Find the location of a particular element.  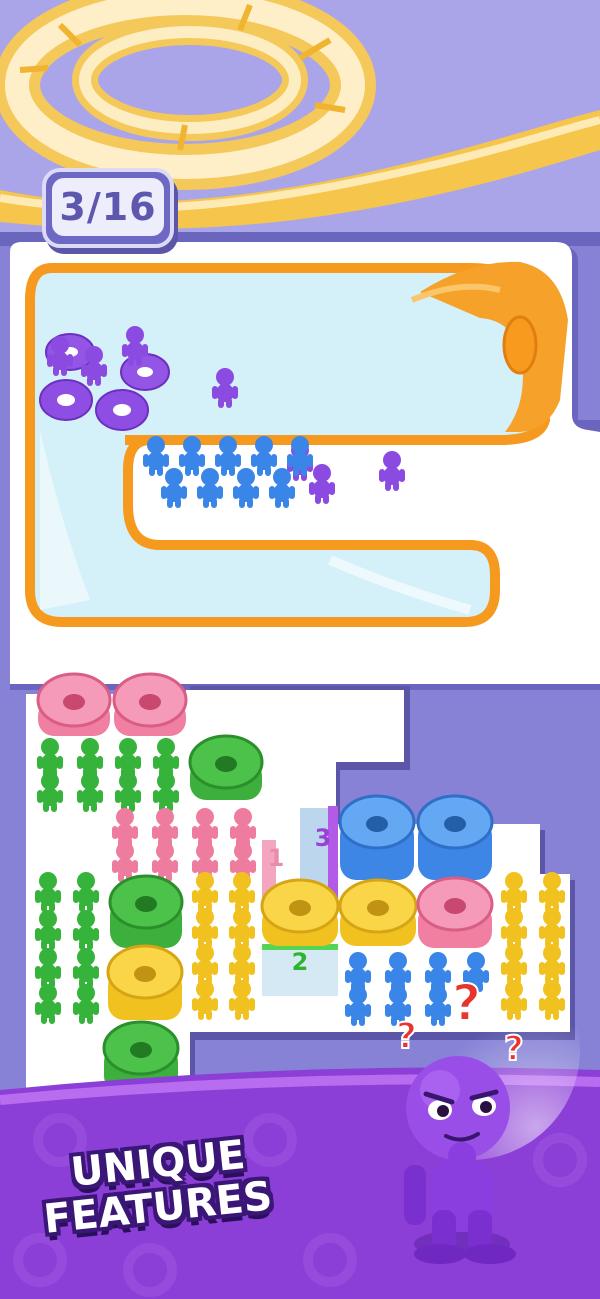

pink-tube-stack-right is located at coordinates (455, 912).